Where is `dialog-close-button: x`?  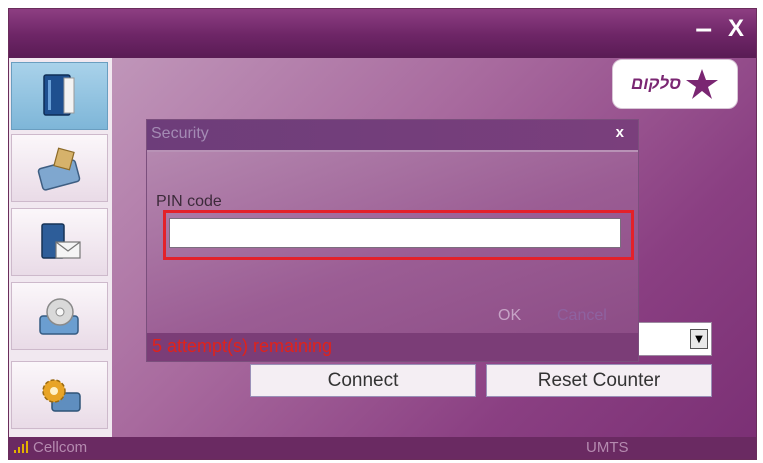 dialog-close-button: x is located at coordinates (620, 132).